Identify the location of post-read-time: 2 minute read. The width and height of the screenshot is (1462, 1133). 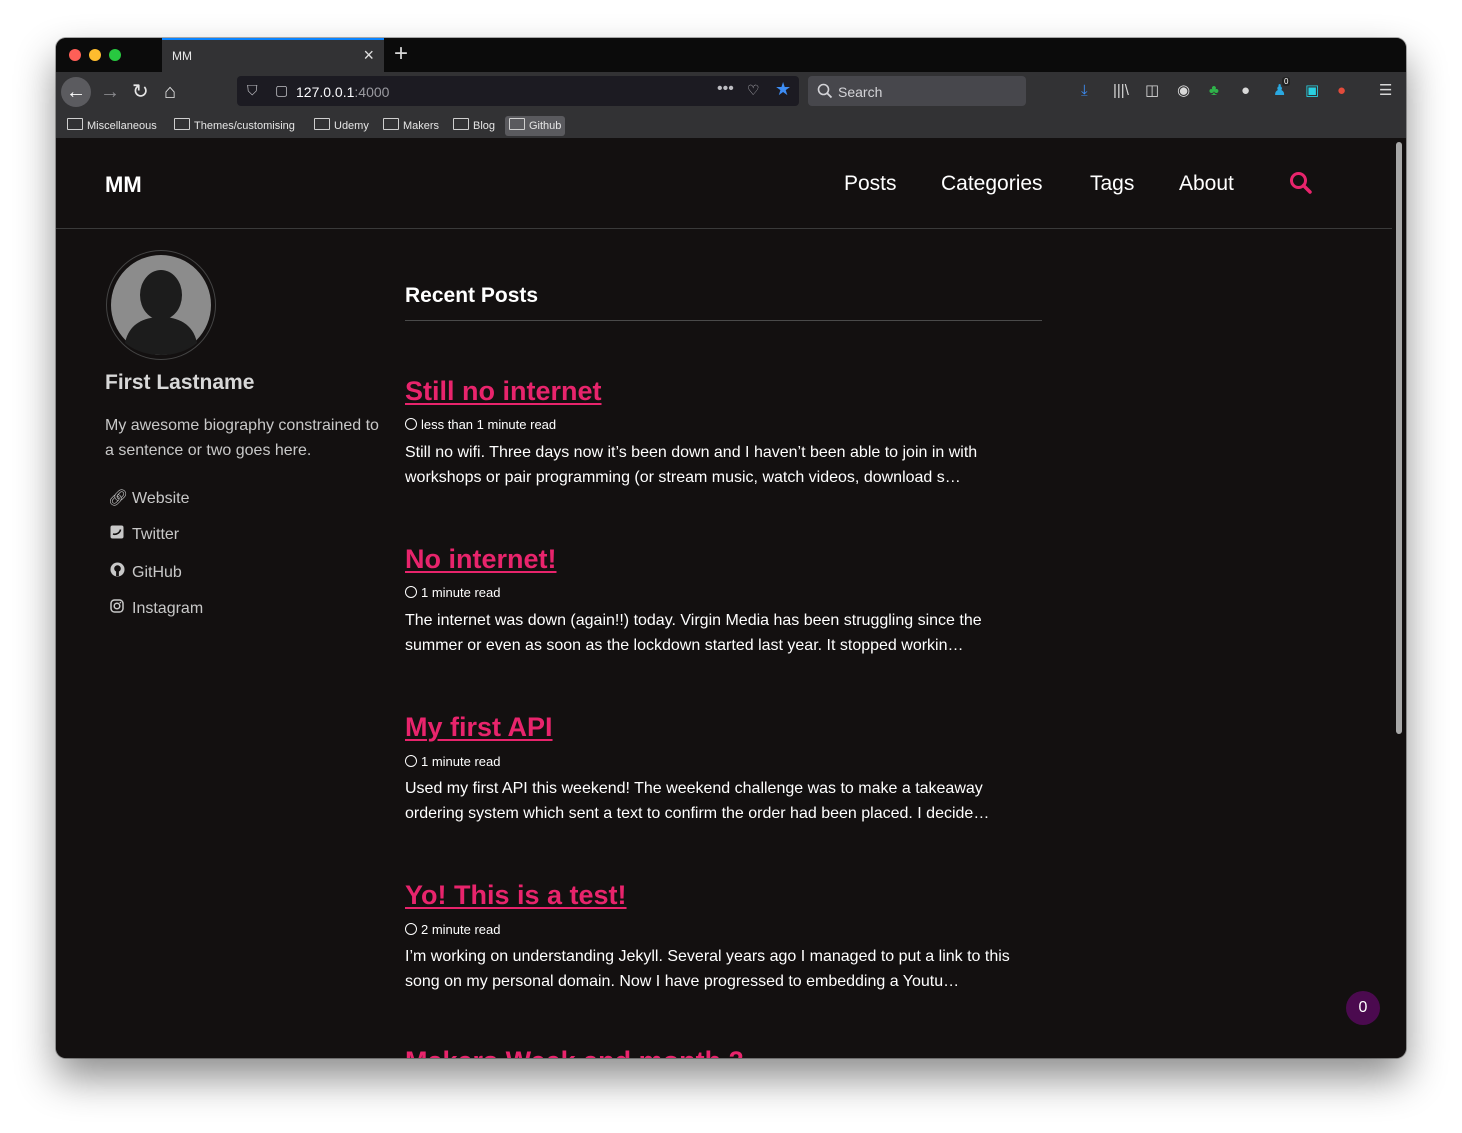
(453, 929).